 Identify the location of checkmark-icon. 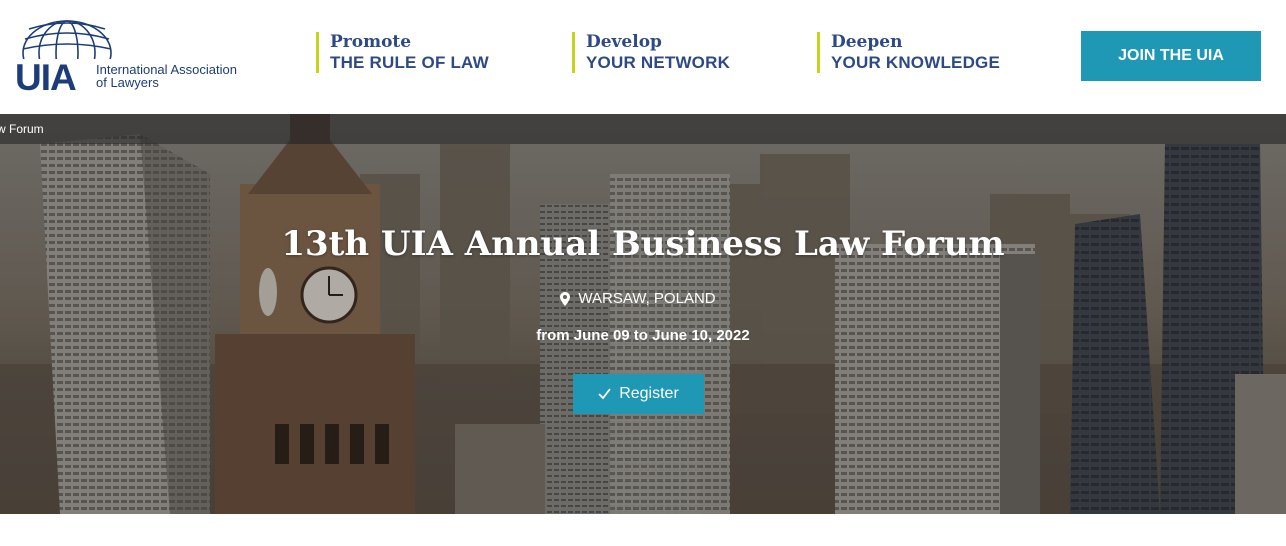
(604, 394).